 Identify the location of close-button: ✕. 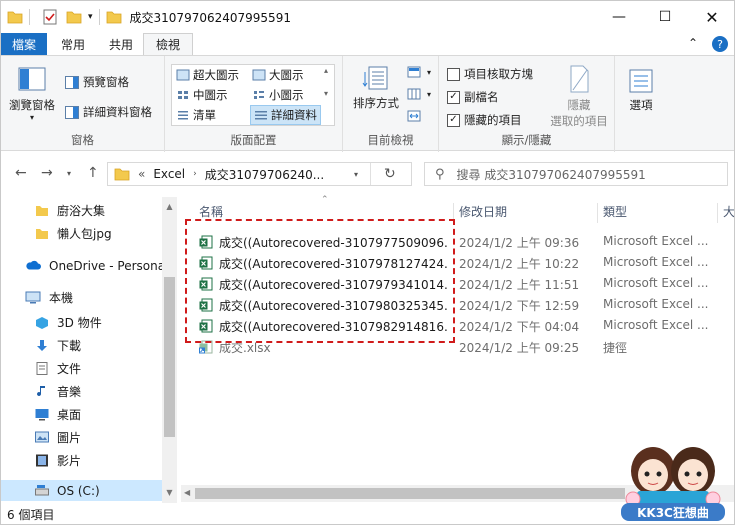
(711, 17).